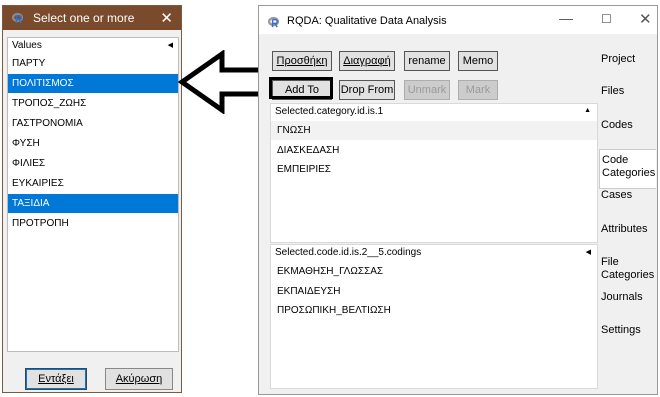  I want to click on list-item: ΔΙΑΣΚΕΔΑΣΗ, so click(434, 150).